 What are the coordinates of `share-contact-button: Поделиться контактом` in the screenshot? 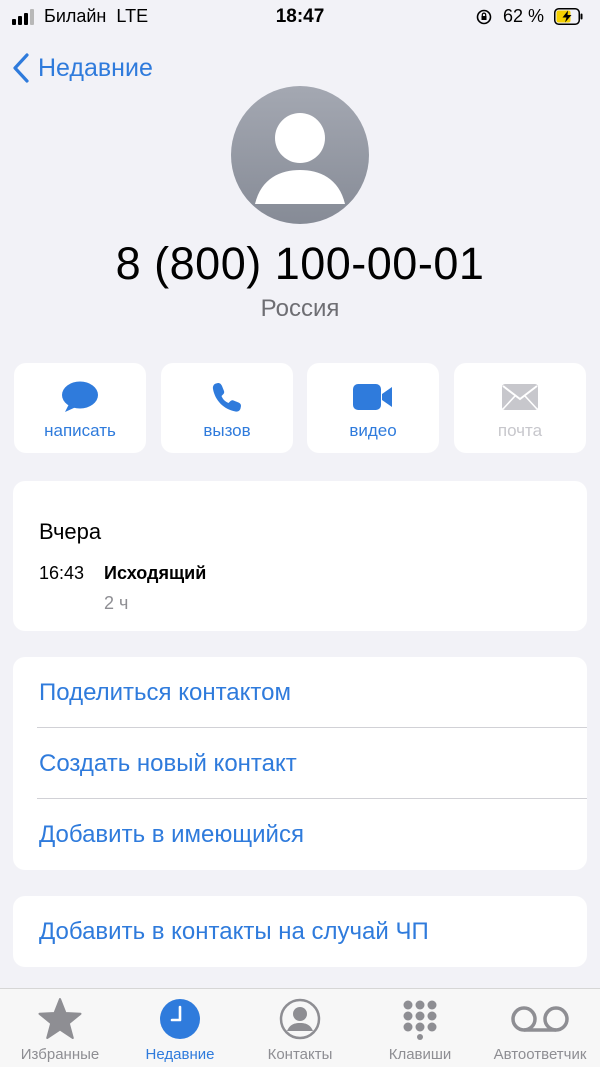 It's located at (313, 692).